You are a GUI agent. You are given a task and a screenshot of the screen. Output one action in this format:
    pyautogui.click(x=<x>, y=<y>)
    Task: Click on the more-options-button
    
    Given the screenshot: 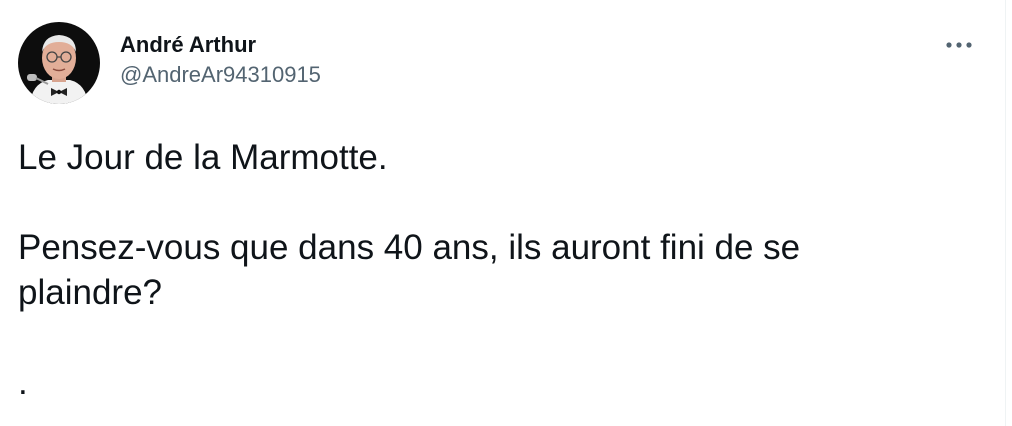 What is the action you would take?
    pyautogui.click(x=959, y=45)
    